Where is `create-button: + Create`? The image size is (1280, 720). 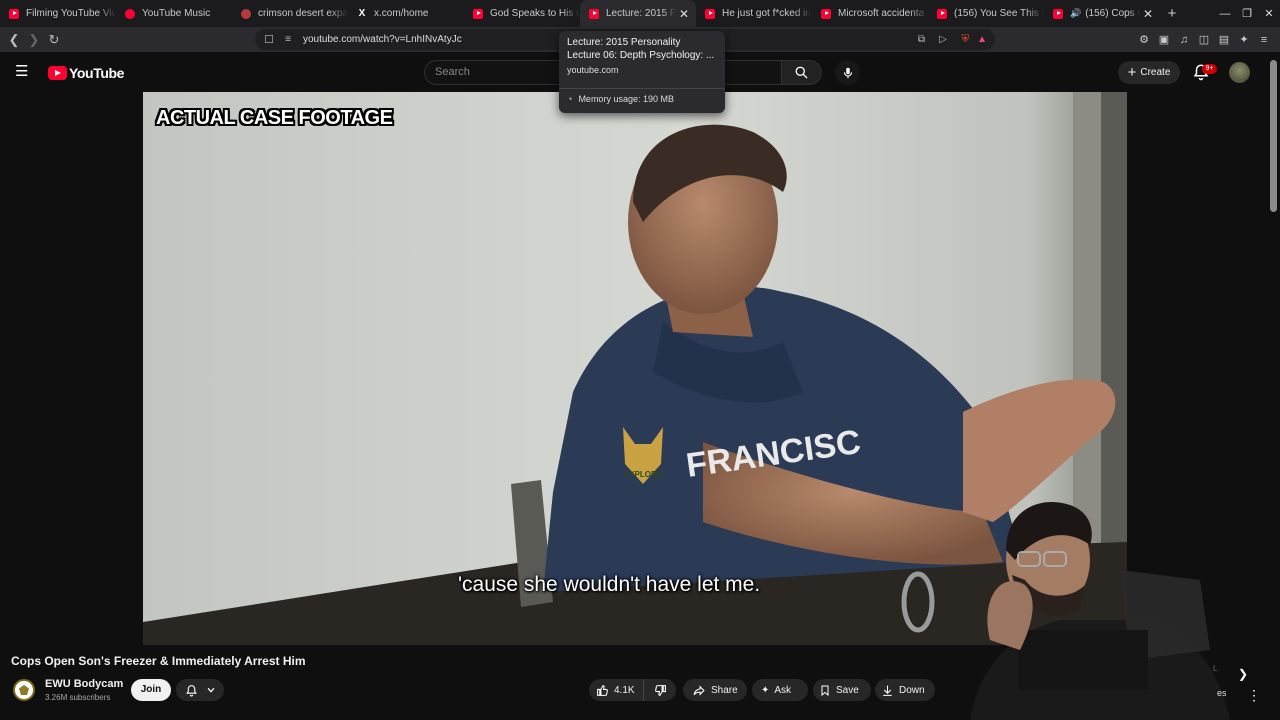 create-button: + Create is located at coordinates (1149, 72).